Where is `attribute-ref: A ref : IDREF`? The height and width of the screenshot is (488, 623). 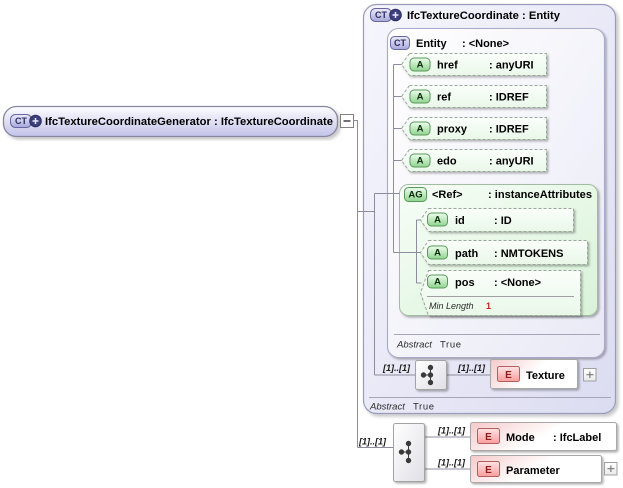
attribute-ref: A ref : IDREF is located at coordinates (473, 96).